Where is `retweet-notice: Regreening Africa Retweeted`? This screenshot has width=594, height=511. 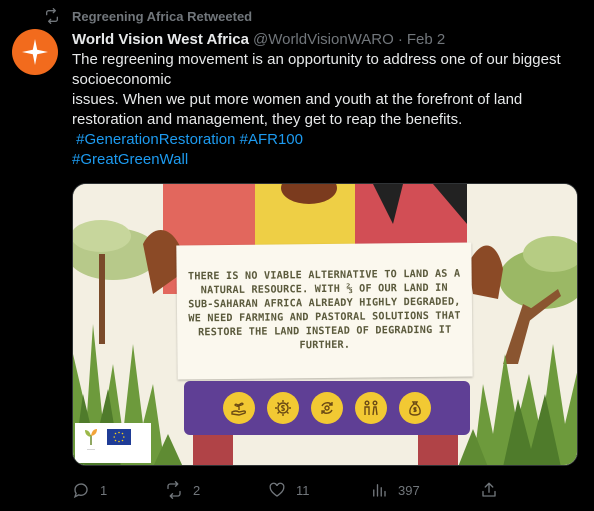
retweet-notice: Regreening Africa Retweeted is located at coordinates (148, 16).